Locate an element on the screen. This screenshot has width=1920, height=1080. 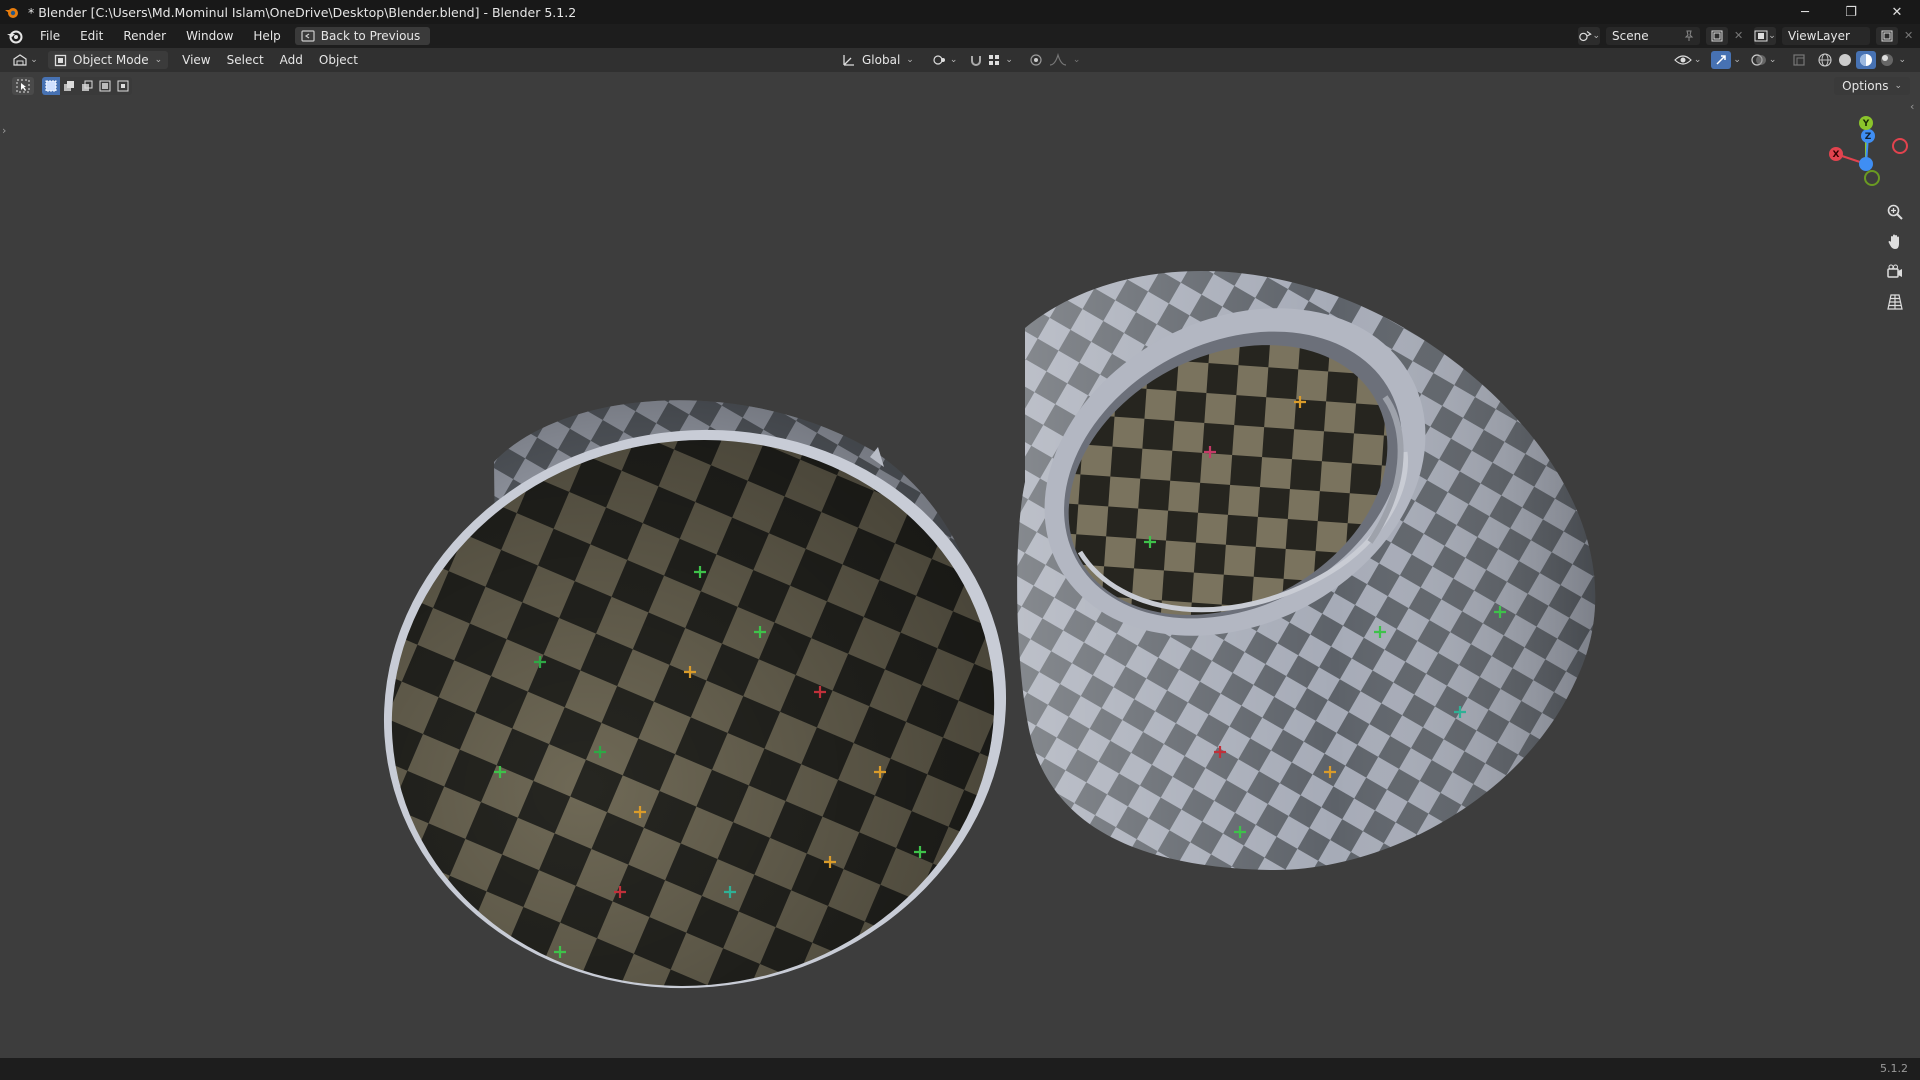
new-scene-button is located at coordinates (1717, 36).